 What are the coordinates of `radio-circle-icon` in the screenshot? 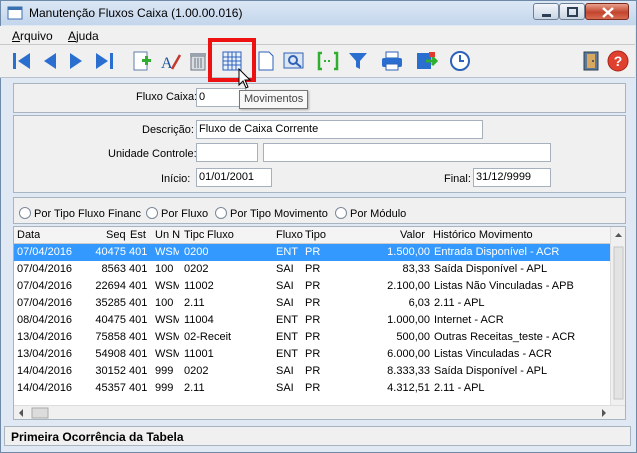 It's located at (25, 213).